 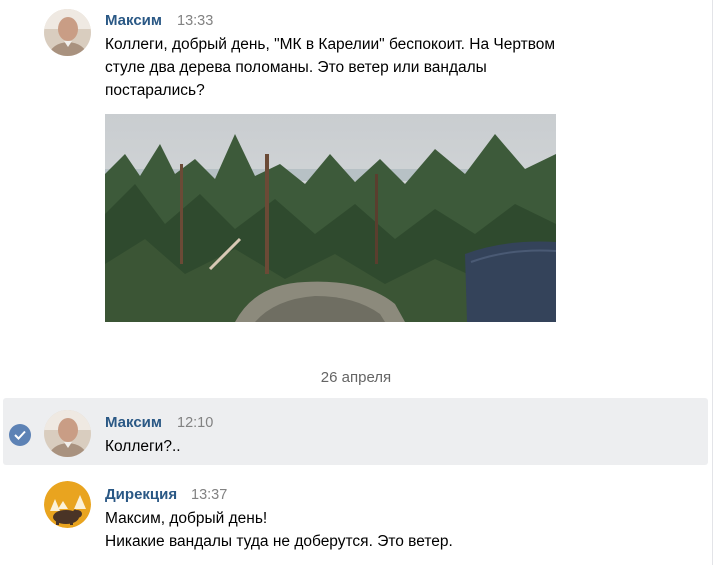 I want to click on message-text-line: постарались?, so click(x=155, y=90).